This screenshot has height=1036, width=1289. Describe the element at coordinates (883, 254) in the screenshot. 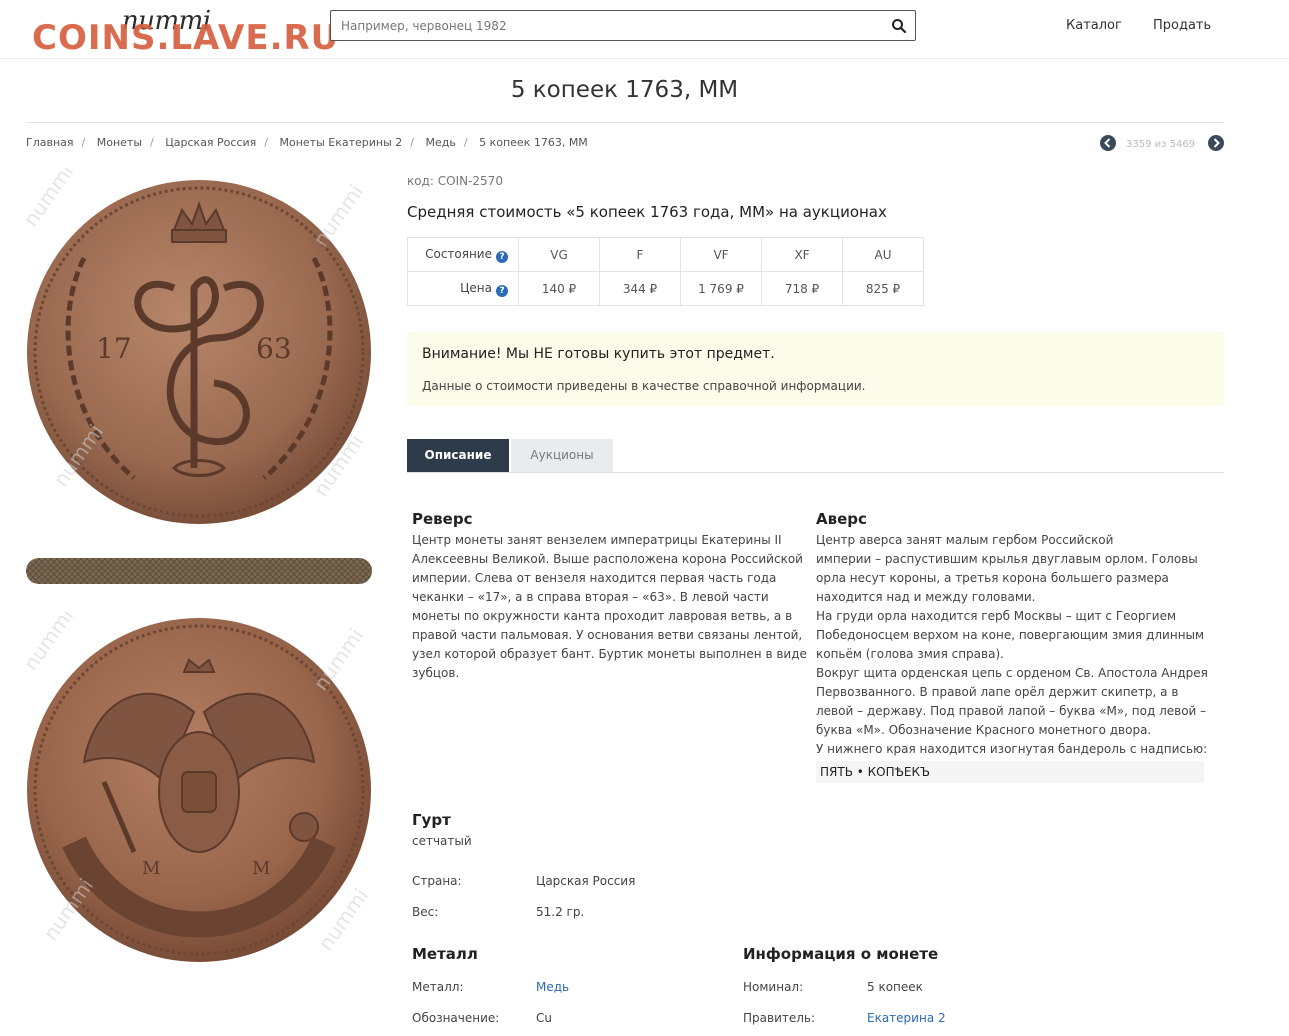

I see `grade-cell: AU` at that location.